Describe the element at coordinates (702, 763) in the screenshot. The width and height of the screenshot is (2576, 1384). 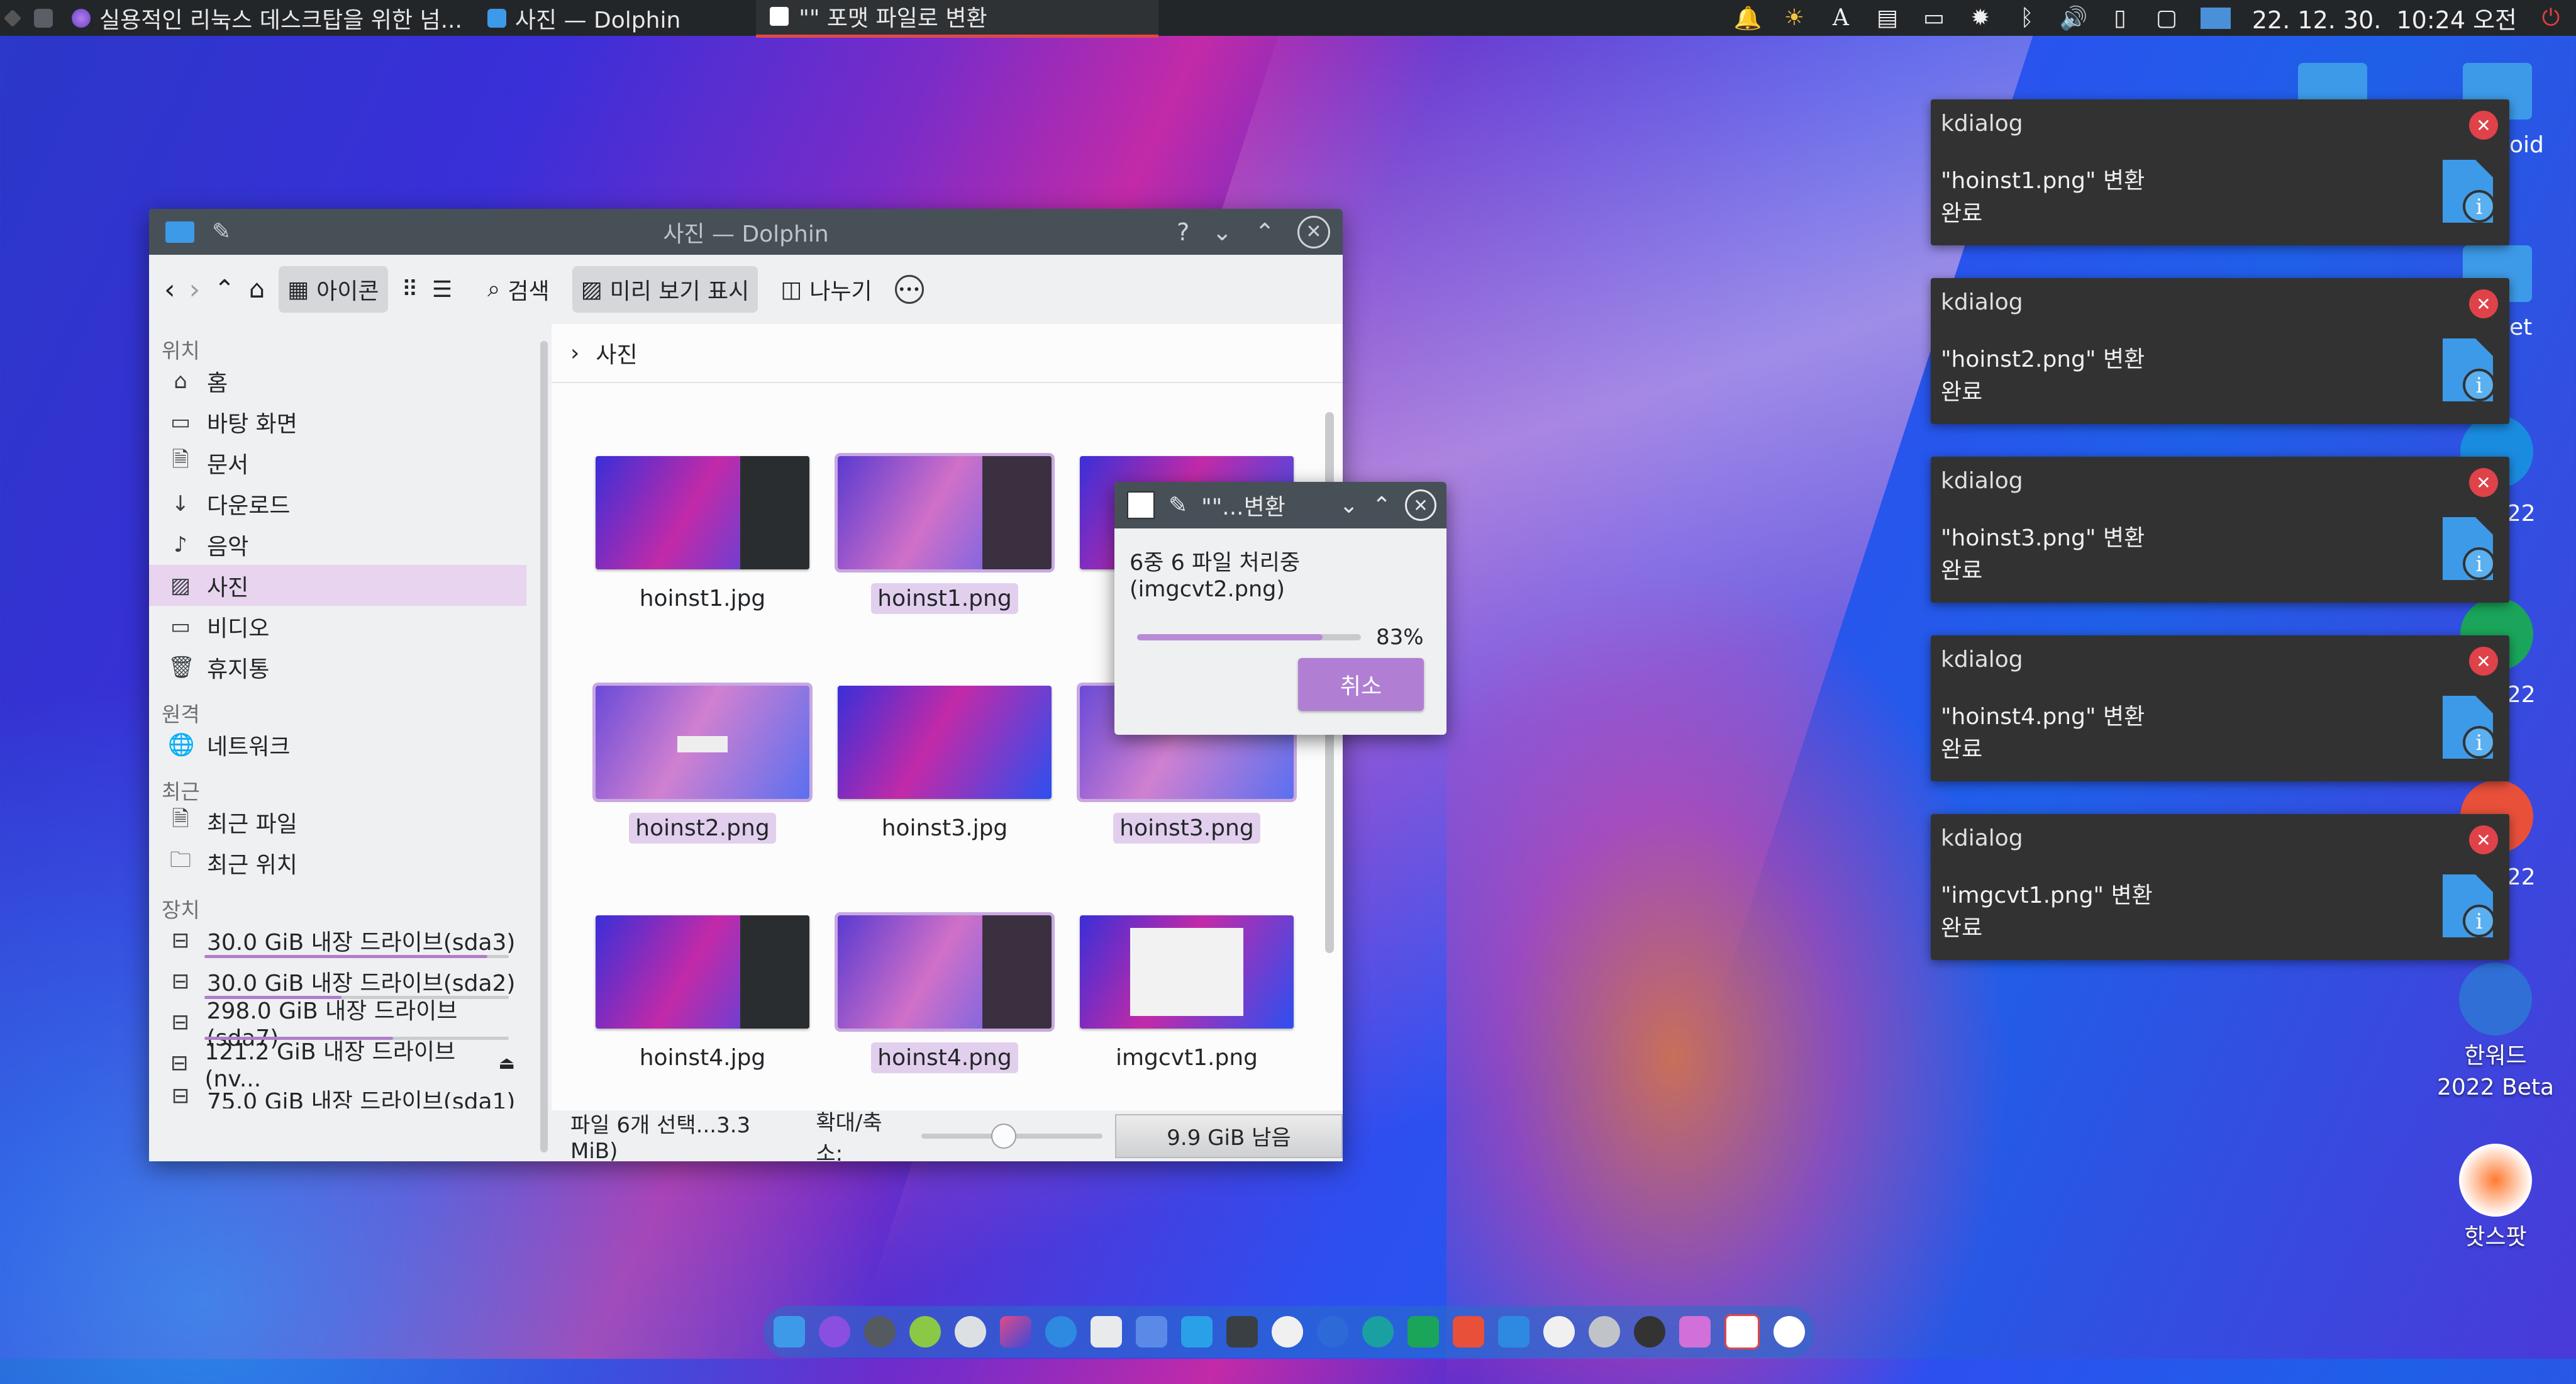
I see `file-item: hoinst2.png` at that location.